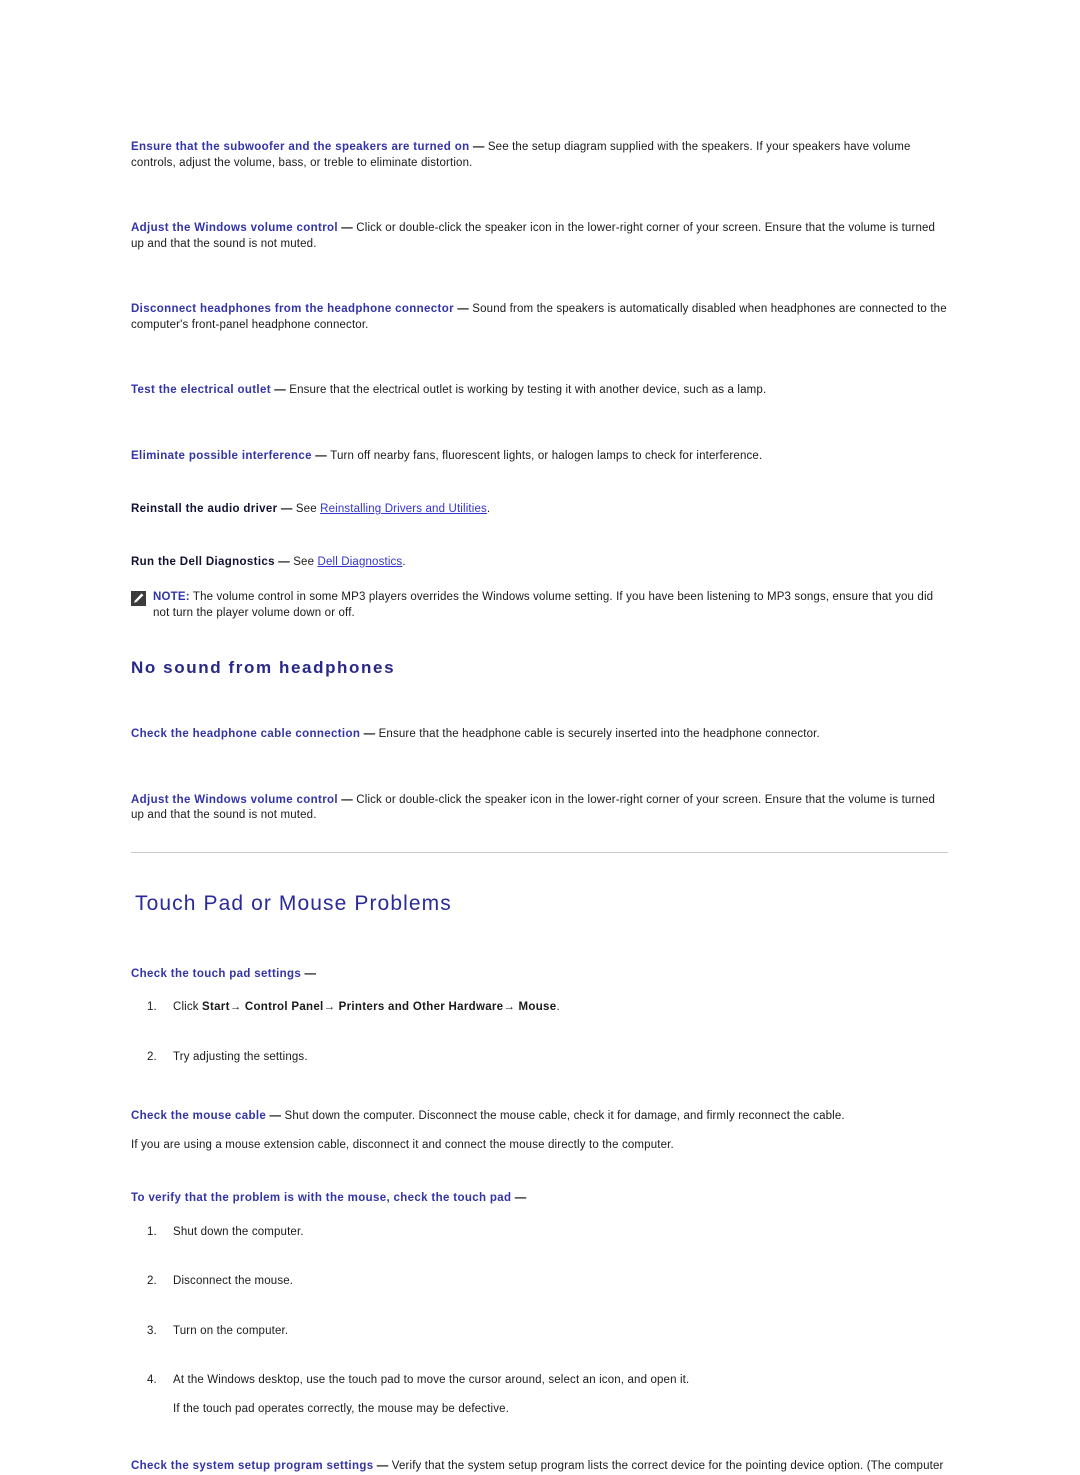 The image size is (1080, 1475). I want to click on step-text: Shut down the computer., so click(238, 1231).